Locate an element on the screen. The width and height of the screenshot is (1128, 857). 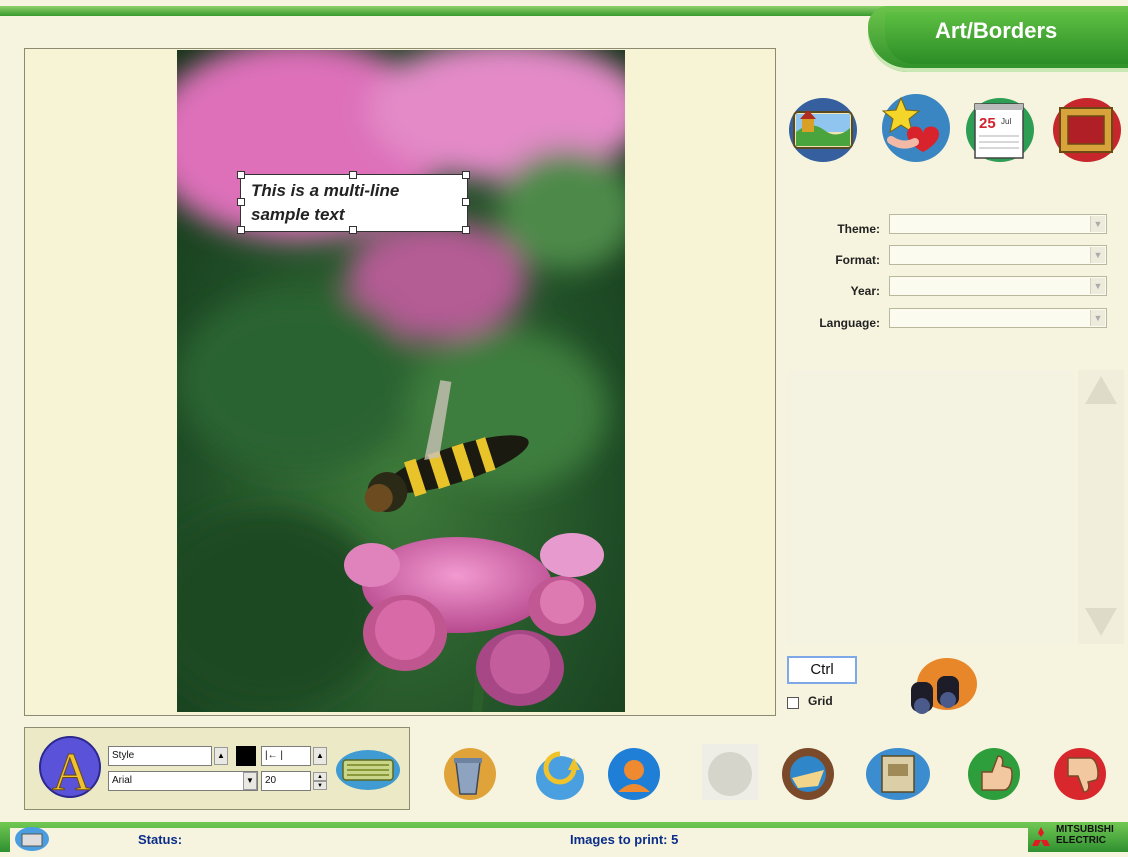
print-box-icon is located at coordinates (897, 772).